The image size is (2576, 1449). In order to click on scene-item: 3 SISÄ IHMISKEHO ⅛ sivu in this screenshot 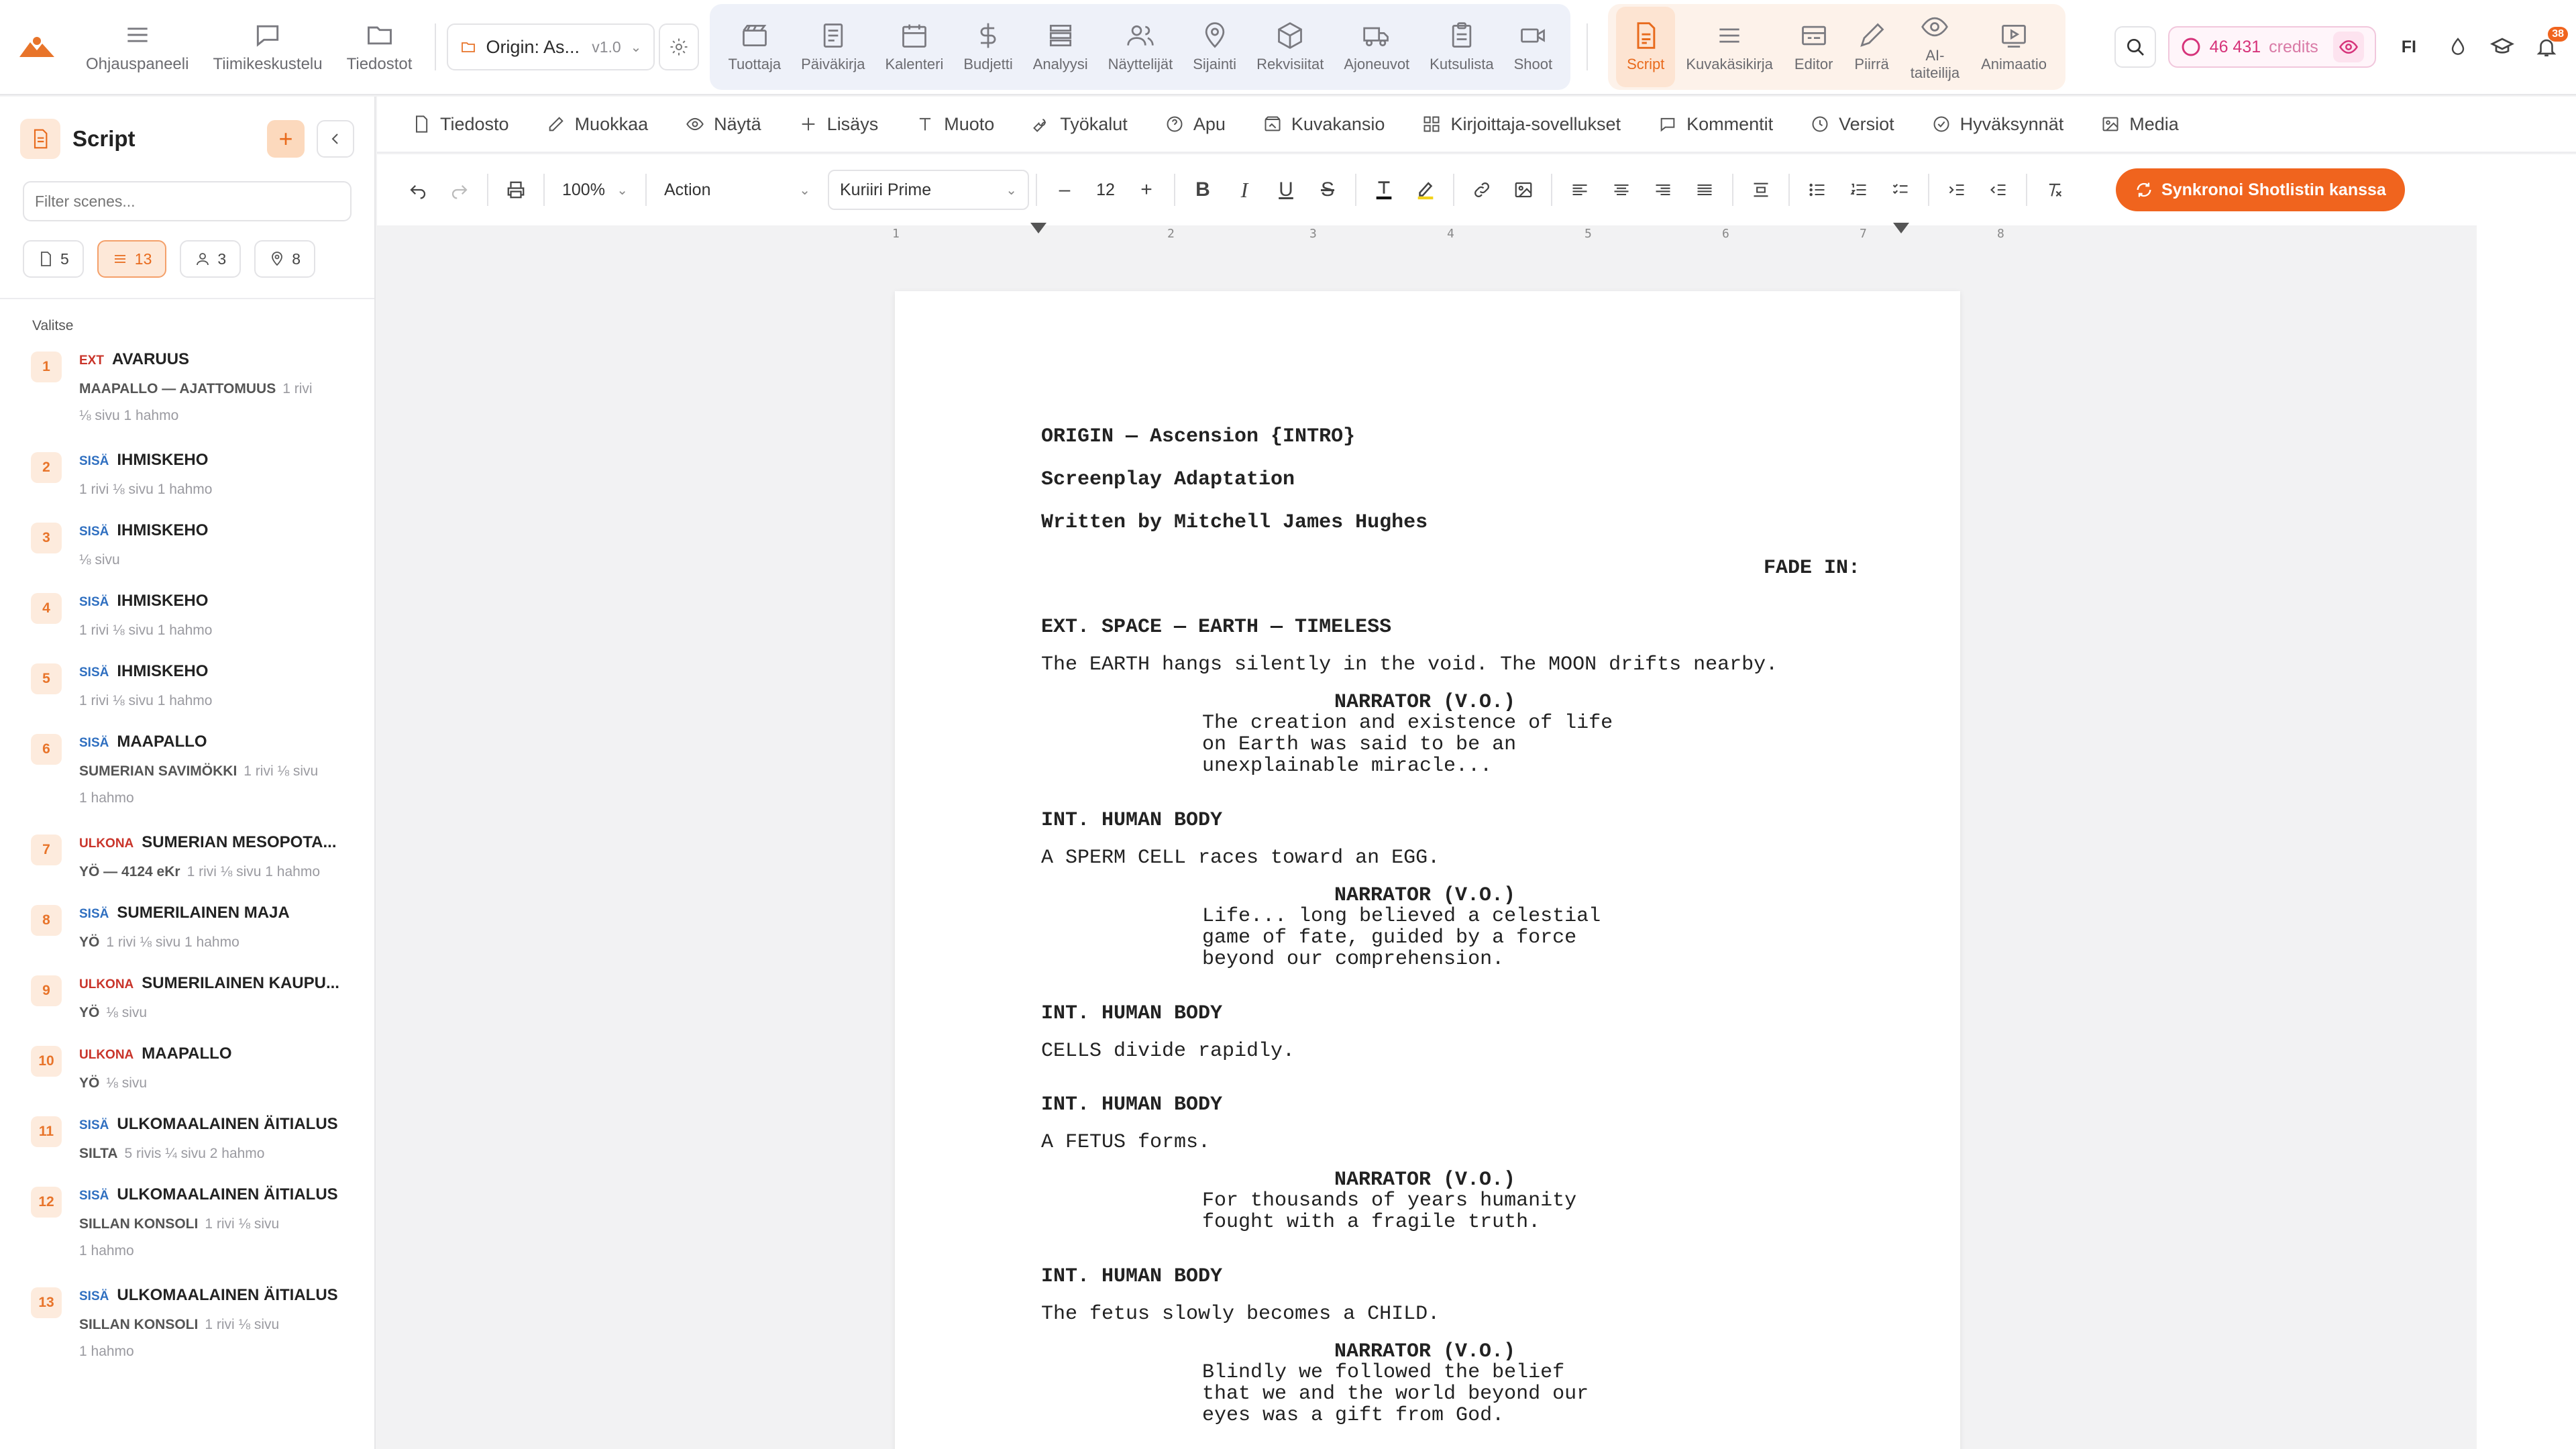, I will do `click(187, 556)`.